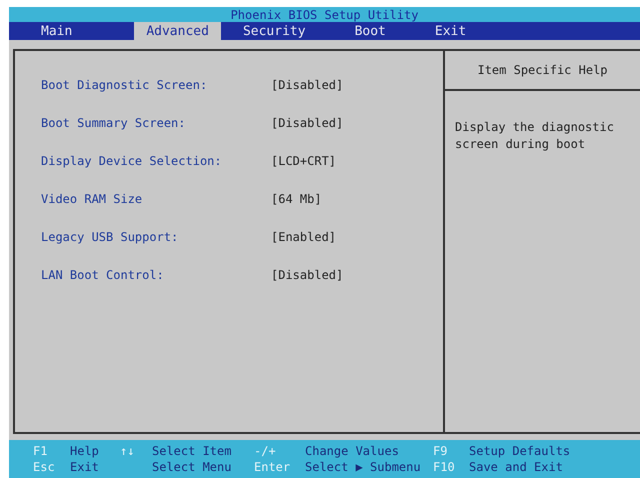  What do you see at coordinates (192, 451) in the screenshot?
I see `key-action: Select Item` at bounding box center [192, 451].